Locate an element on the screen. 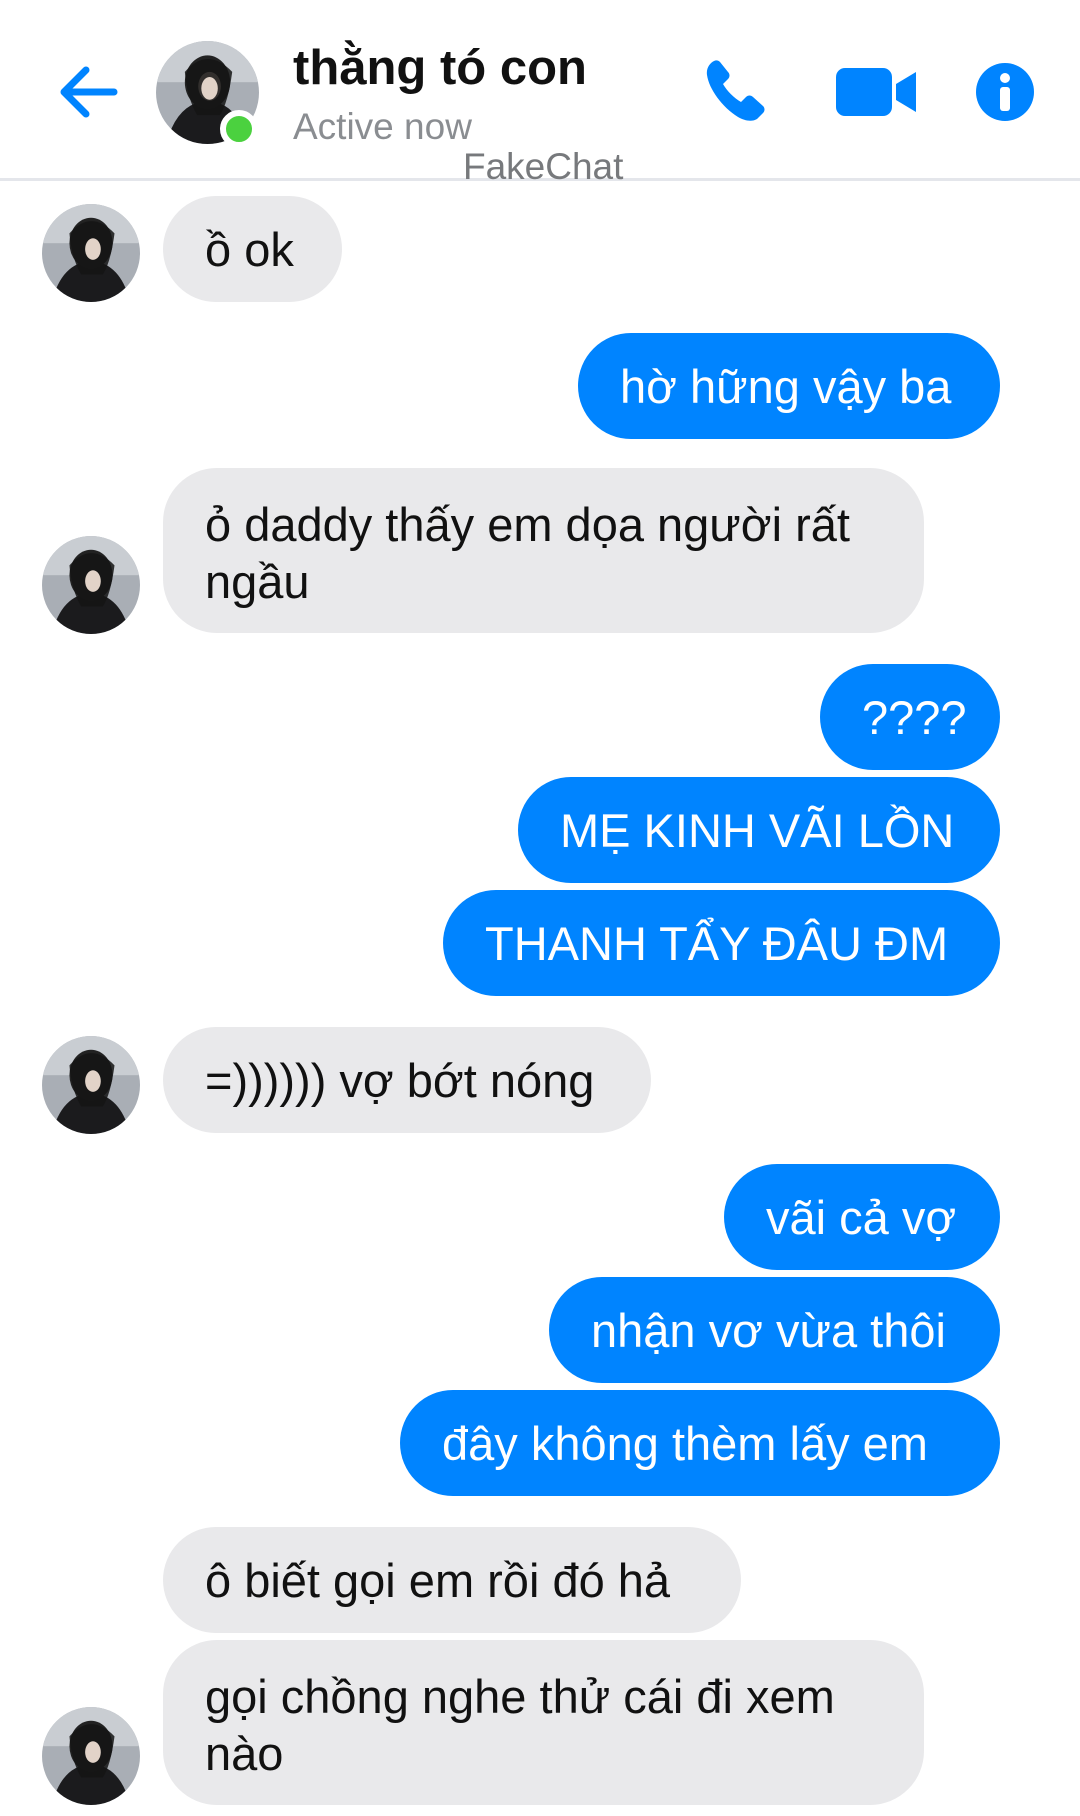  chat-header: thằng tó con Active now FakeChat is located at coordinates (540, 93).